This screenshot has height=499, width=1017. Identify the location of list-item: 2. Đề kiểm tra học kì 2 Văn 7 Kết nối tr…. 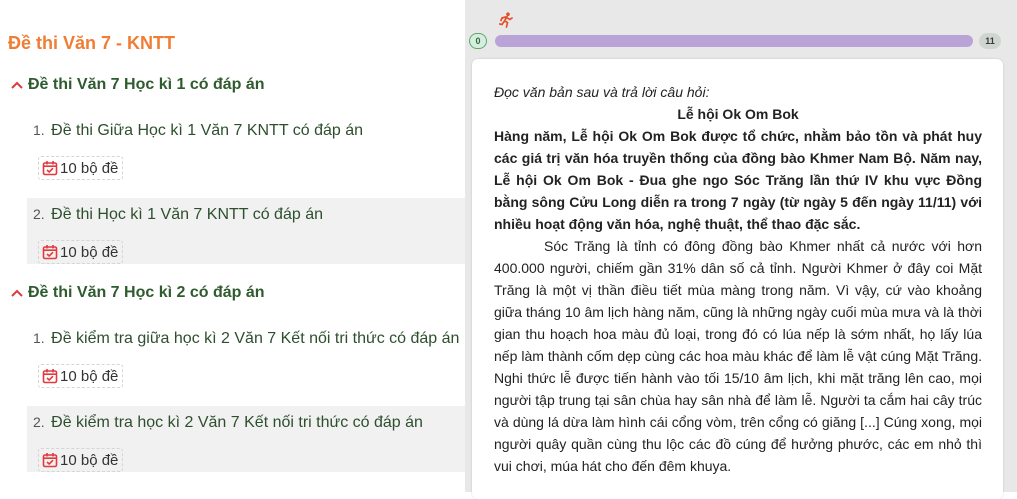
(246, 439).